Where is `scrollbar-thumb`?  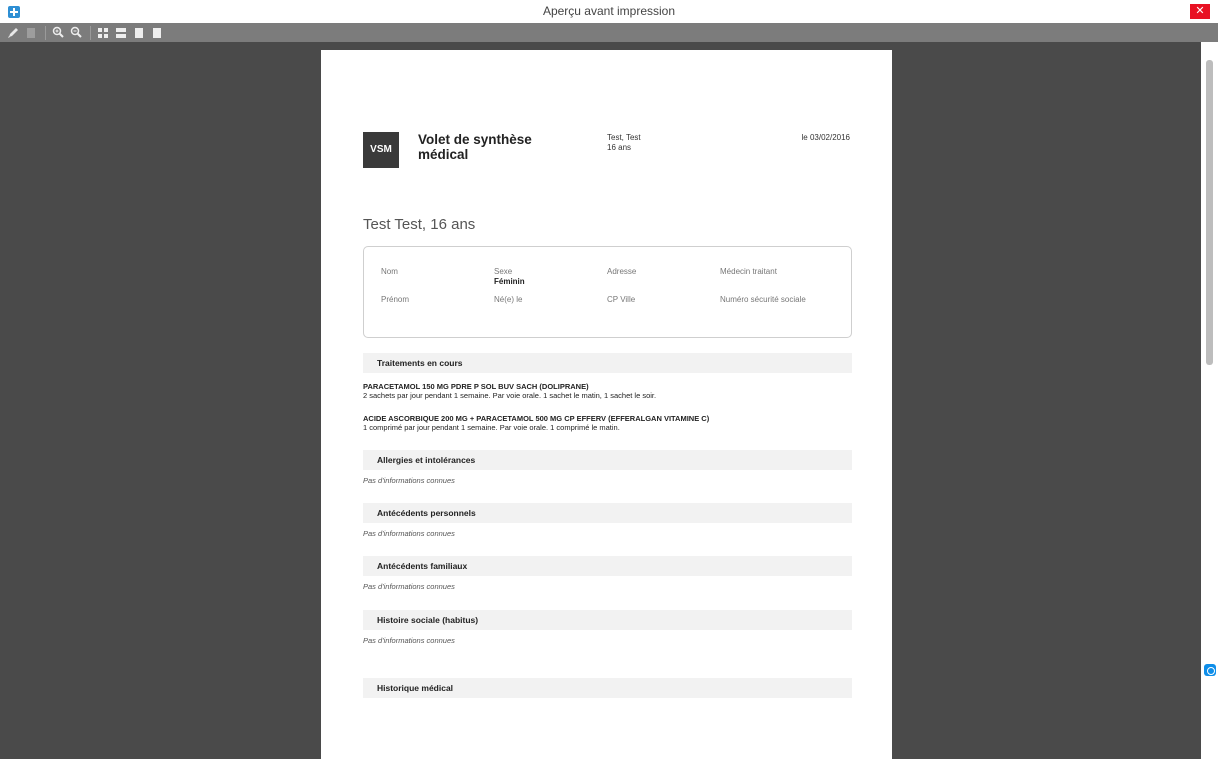
scrollbar-thumb is located at coordinates (1209, 212).